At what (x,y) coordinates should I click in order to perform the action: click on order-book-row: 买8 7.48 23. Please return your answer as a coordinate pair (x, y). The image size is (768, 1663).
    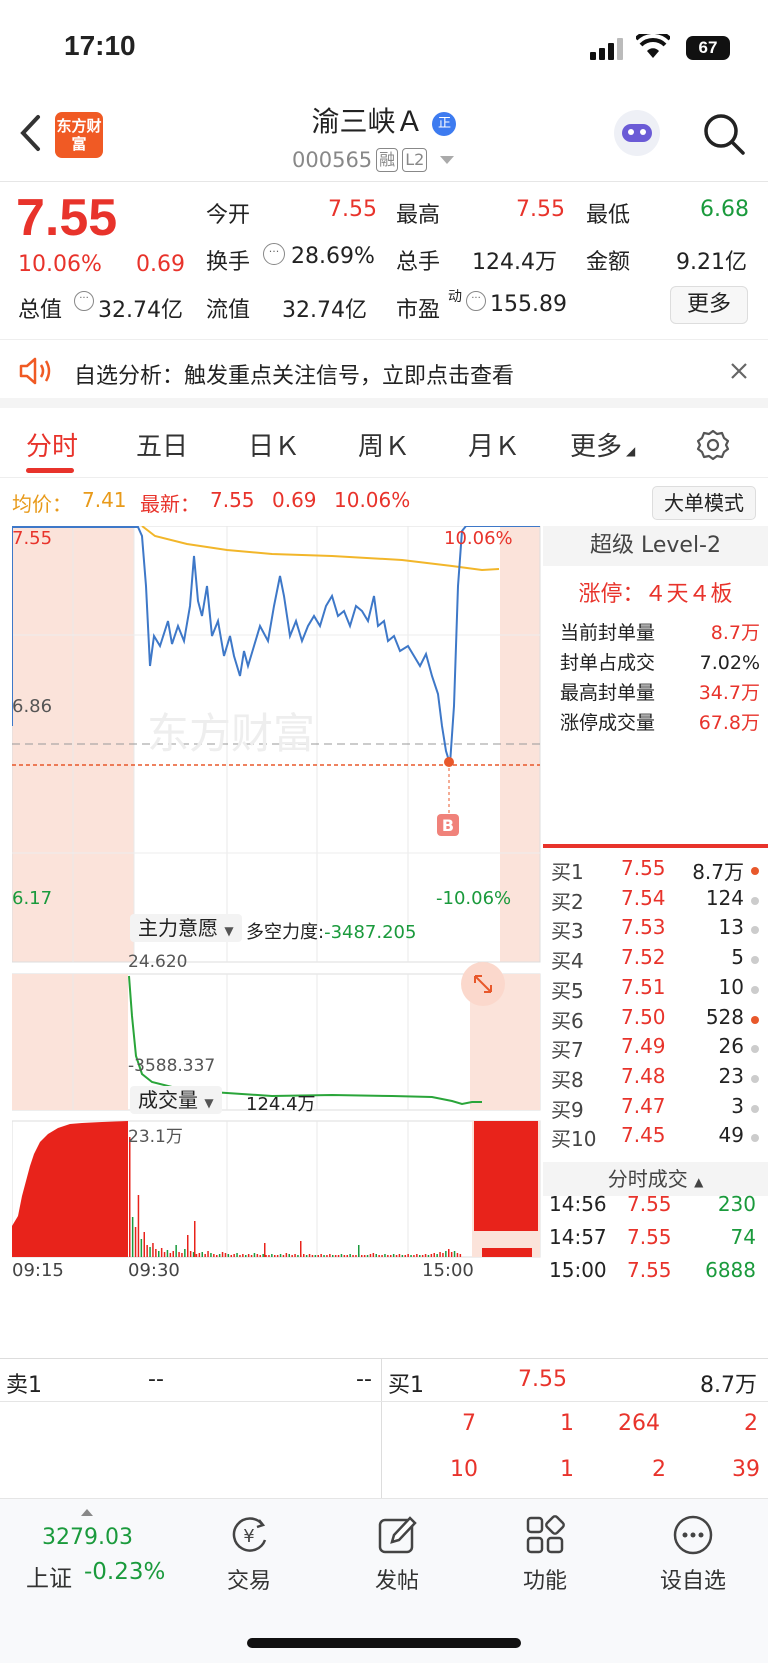
    Looking at the image, I should click on (655, 1079).